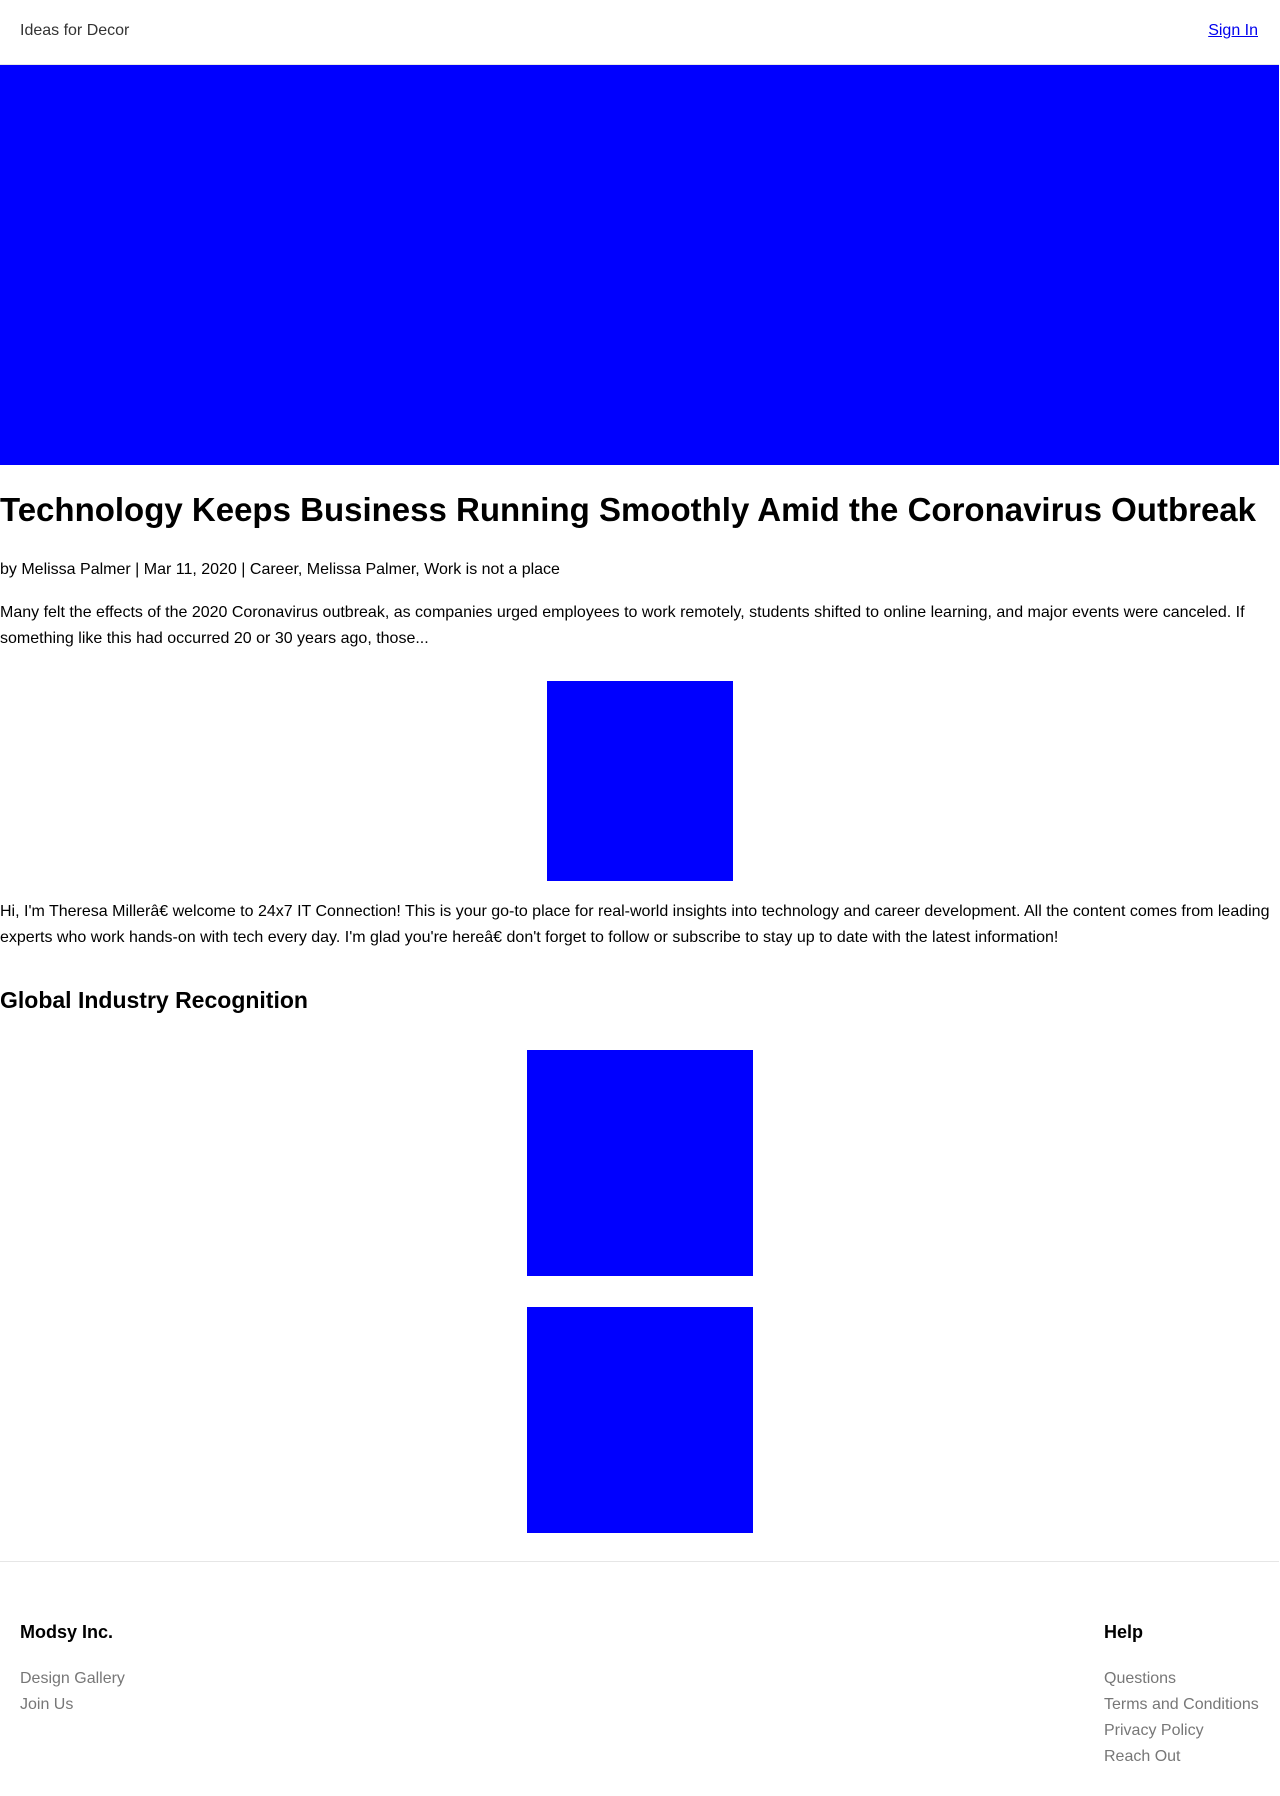 This screenshot has height=1796, width=1280. Describe the element at coordinates (1181, 1705) in the screenshot. I see `footer-link-terms: Terms and Conditions` at that location.